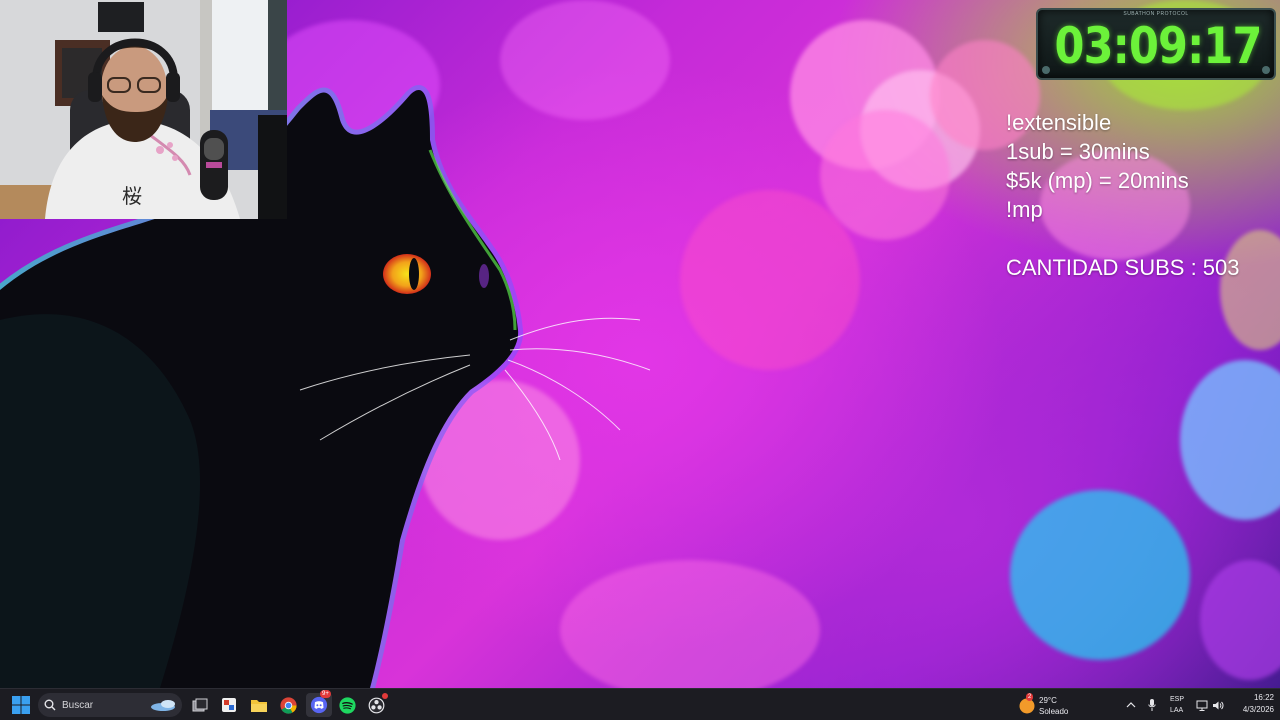 This screenshot has height=720, width=1280. I want to click on overlay-line-donation-rate: $5k (mp) = 20mins, so click(1097, 180).